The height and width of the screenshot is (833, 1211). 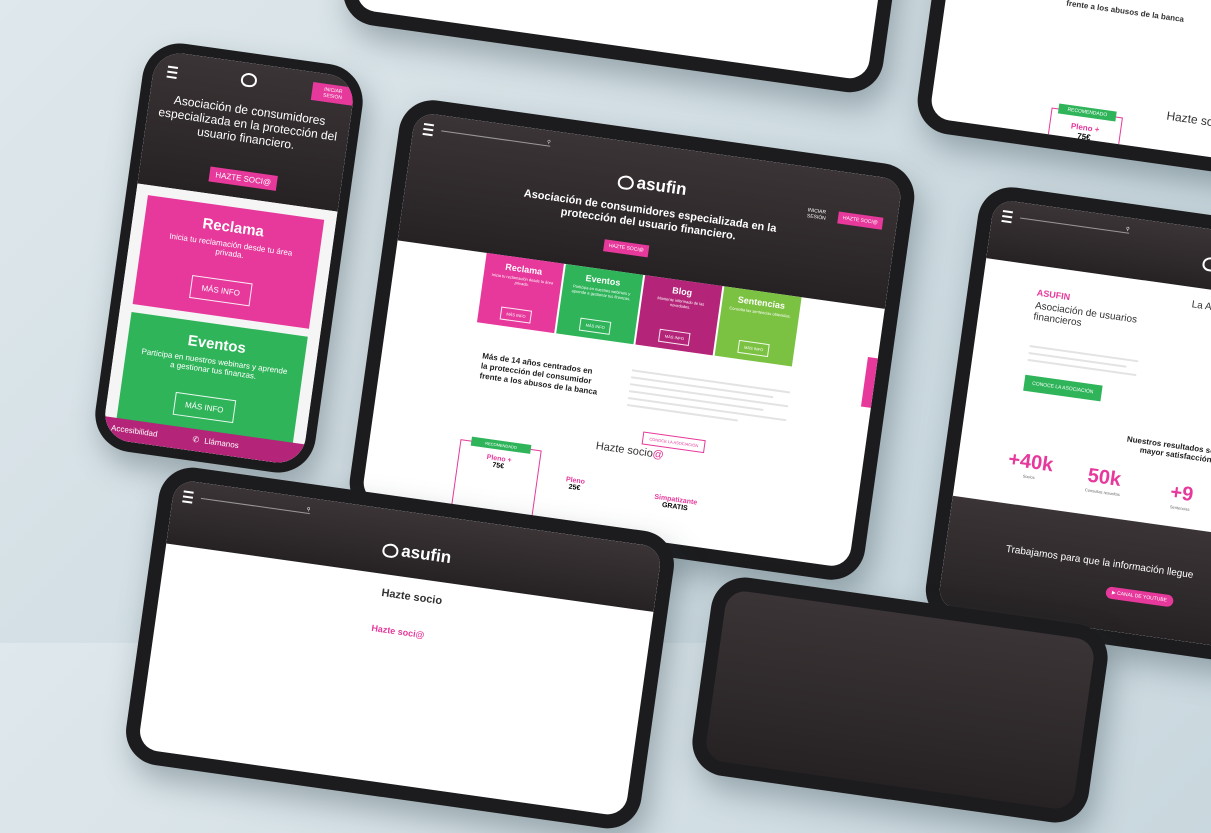 I want to click on login-button: INICIAR SESIÓN, so click(x=332, y=94).